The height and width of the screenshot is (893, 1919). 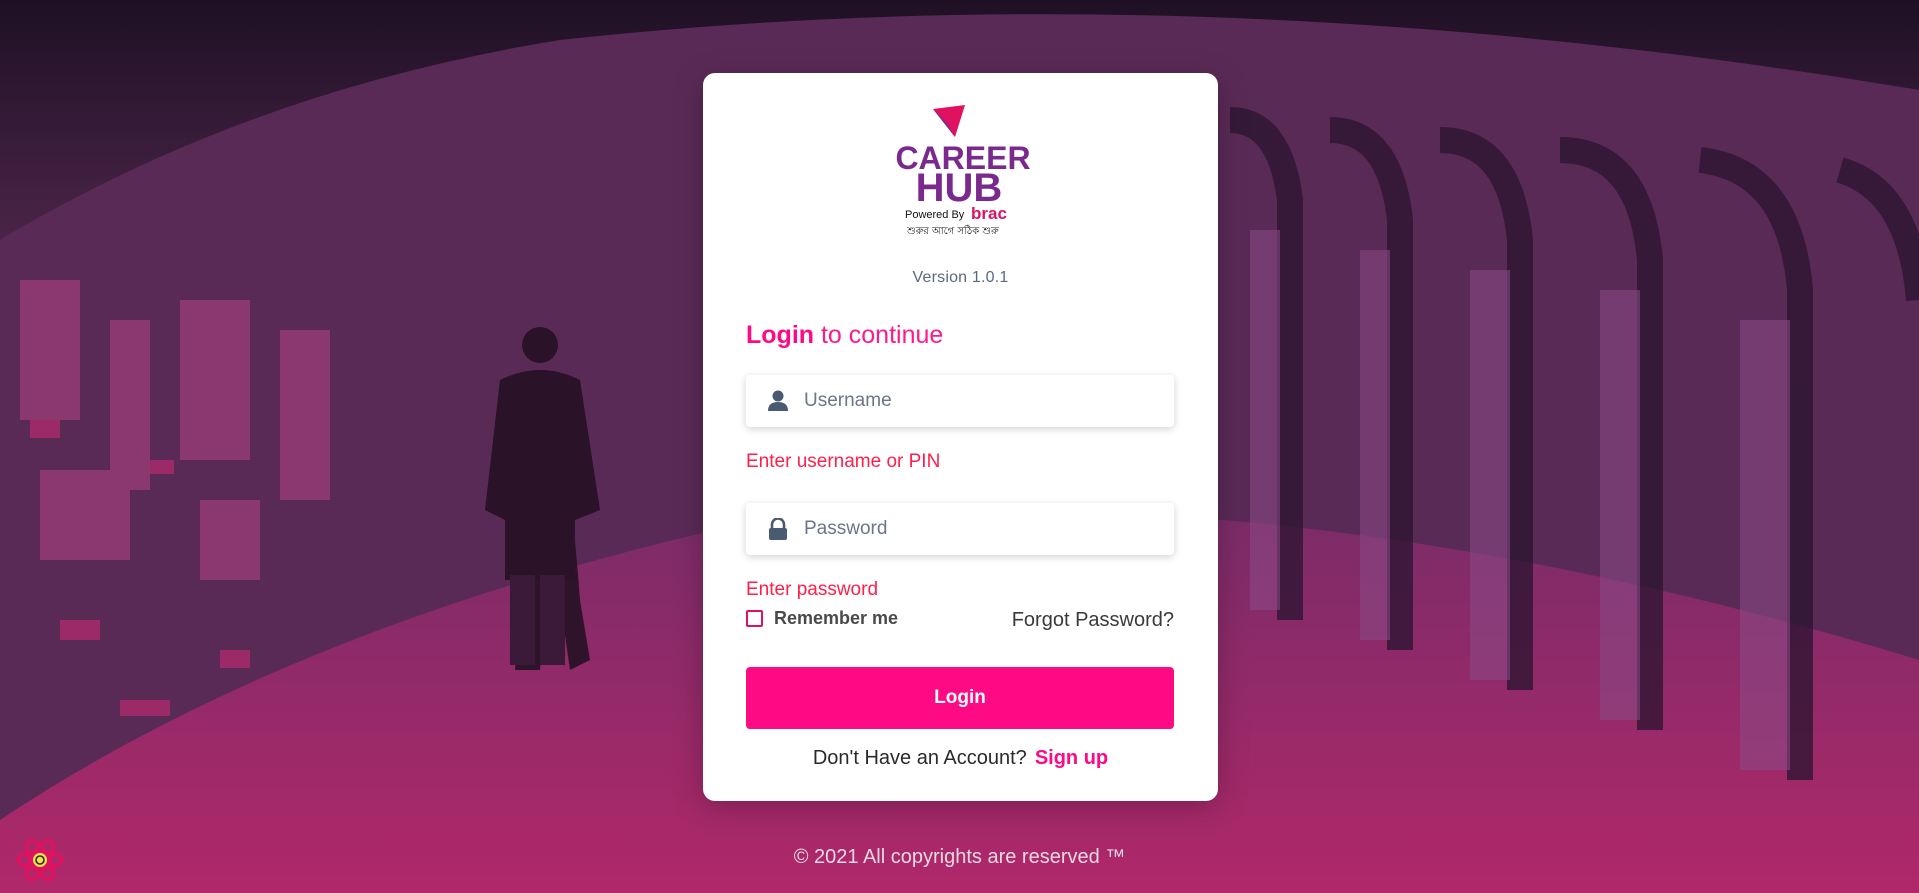 I want to click on signup-row: Don't Have an Account? Sign up, so click(x=960, y=758).